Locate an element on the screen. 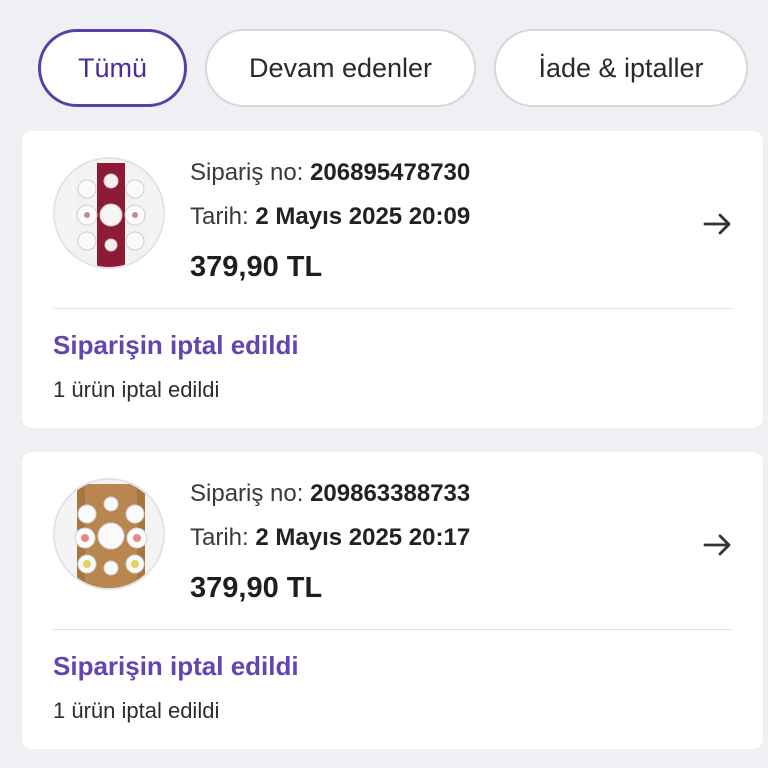  order-number: Sipariş no: 206895478730 is located at coordinates (330, 173).